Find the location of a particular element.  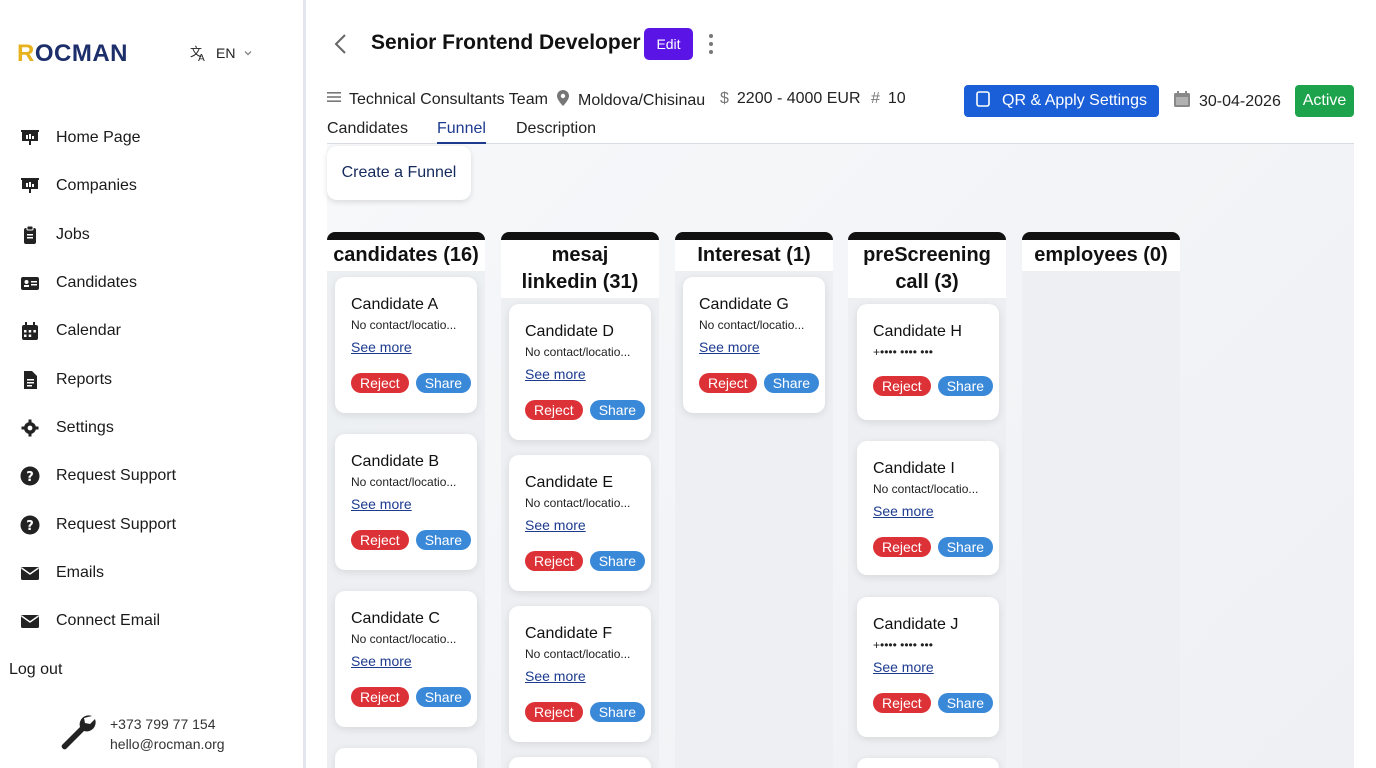

candidate-card: Candidate H +•••• •••• ••• Reject Share is located at coordinates (928, 362).